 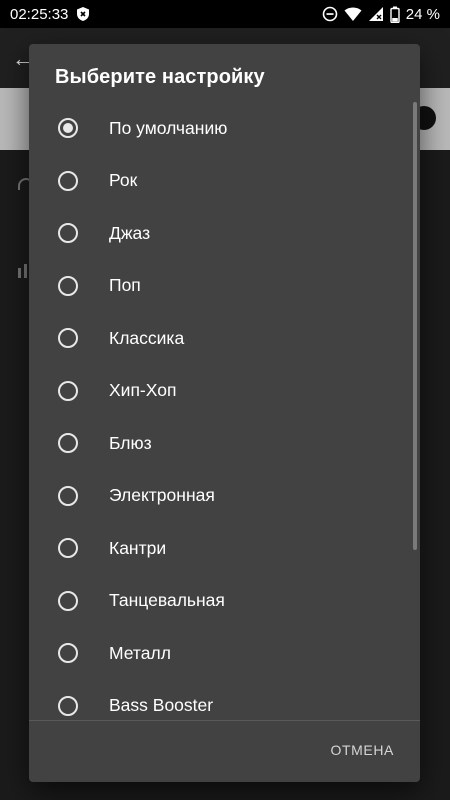 What do you see at coordinates (224, 181) in the screenshot?
I see `option-item: Рок` at bounding box center [224, 181].